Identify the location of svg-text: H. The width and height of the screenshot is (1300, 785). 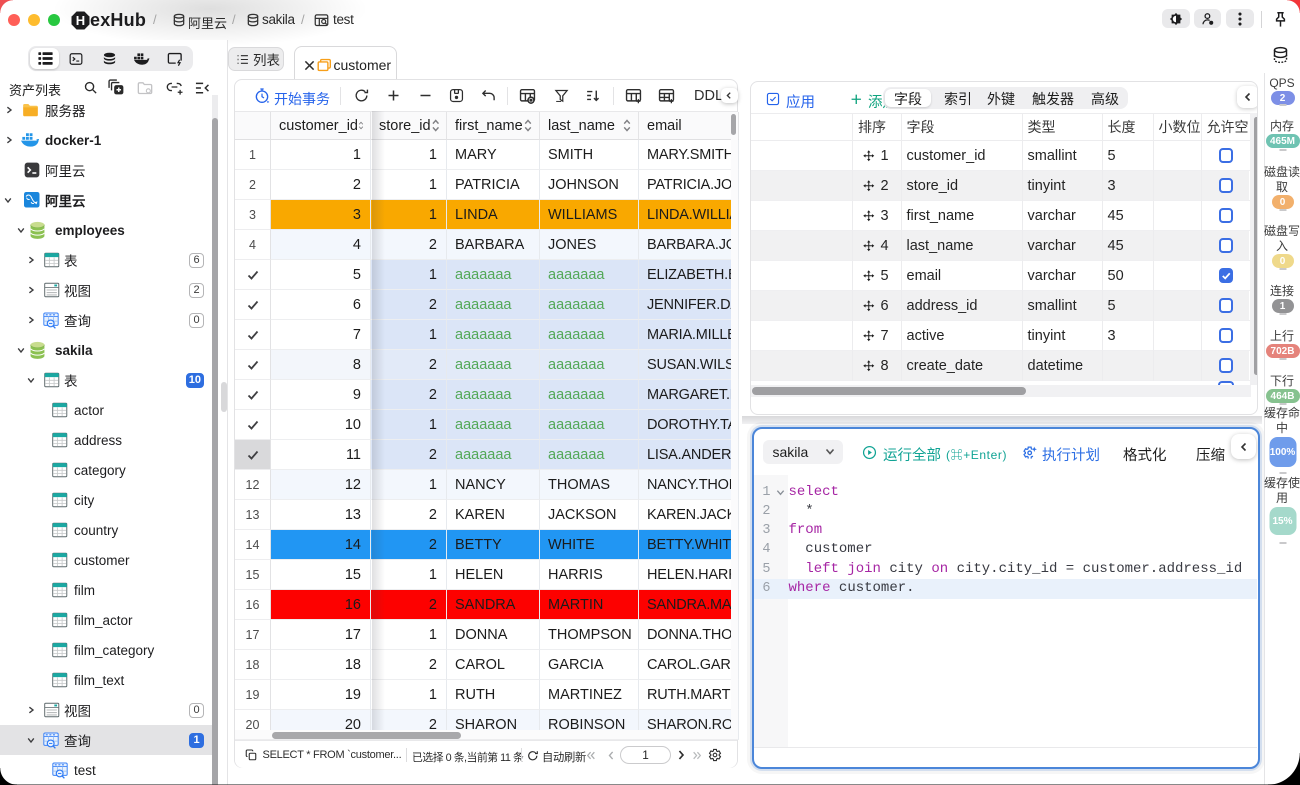
(80, 20).